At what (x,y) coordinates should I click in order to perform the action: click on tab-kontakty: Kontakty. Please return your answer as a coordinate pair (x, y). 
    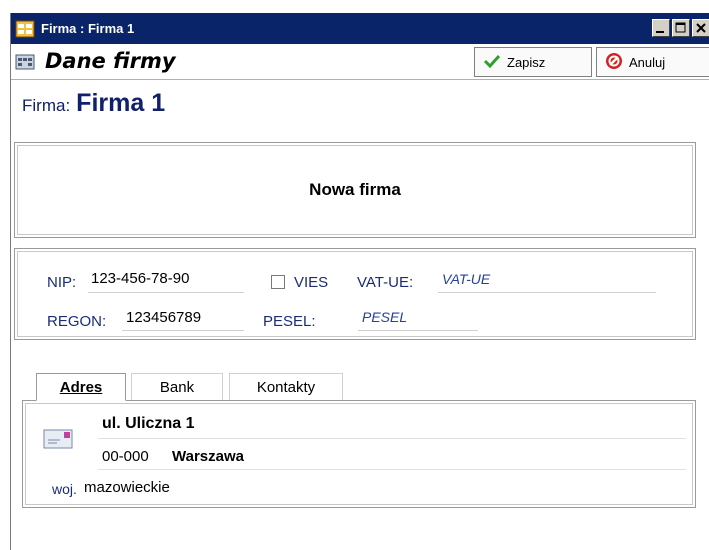
    Looking at the image, I should click on (286, 387).